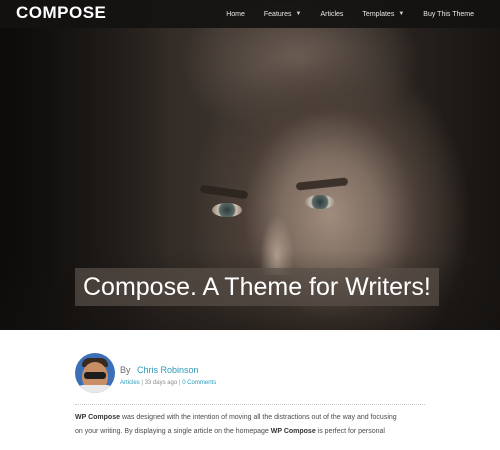  I want to click on nav-item-features: Features ▼, so click(283, 14).